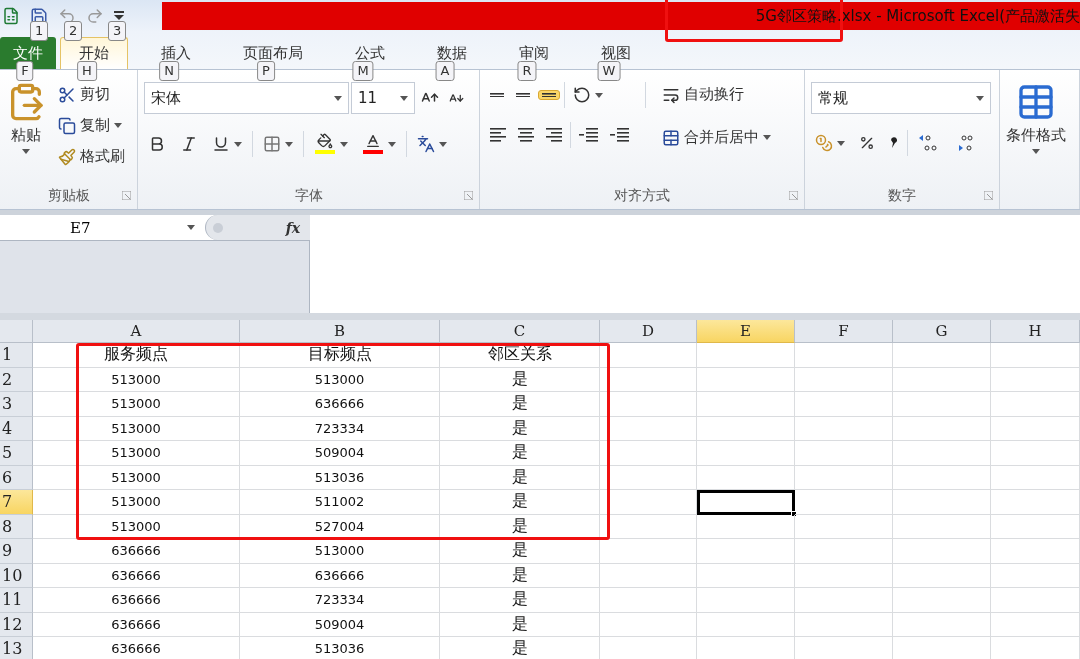 The image size is (1080, 659). What do you see at coordinates (266, 71) in the screenshot?
I see `key-tip: P` at bounding box center [266, 71].